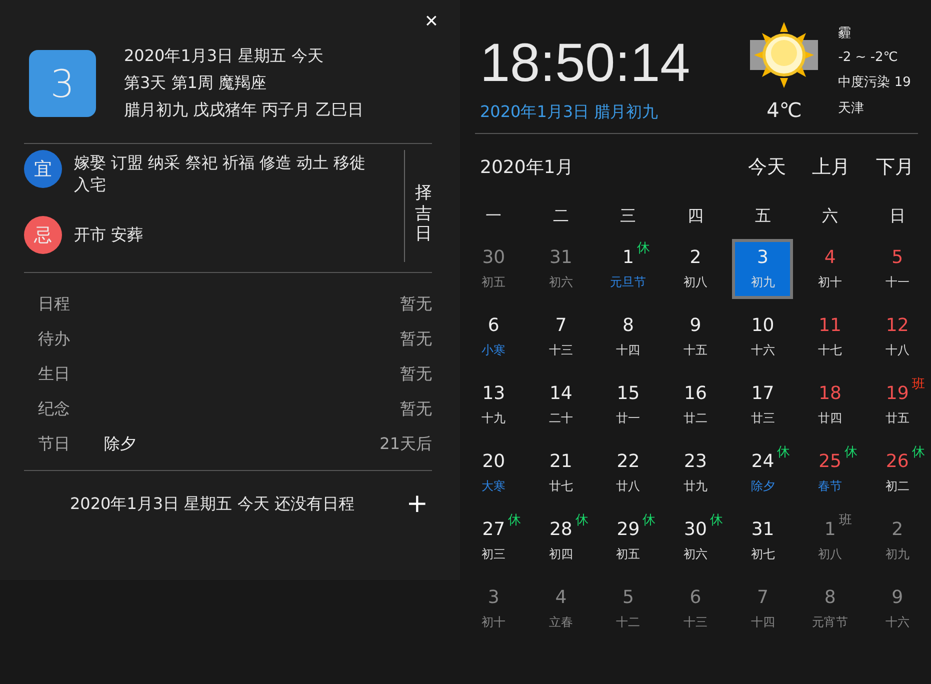  Describe the element at coordinates (763, 609) in the screenshot. I see `day-cell: 7 十四` at that location.